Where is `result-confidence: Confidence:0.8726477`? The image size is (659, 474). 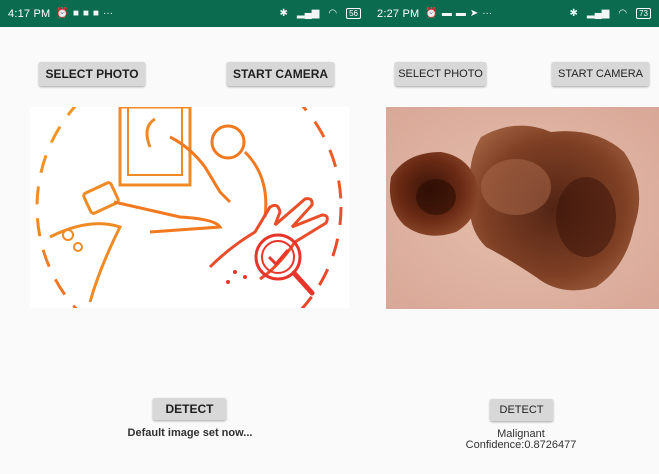
result-confidence: Confidence:0.8726477 is located at coordinates (521, 445).